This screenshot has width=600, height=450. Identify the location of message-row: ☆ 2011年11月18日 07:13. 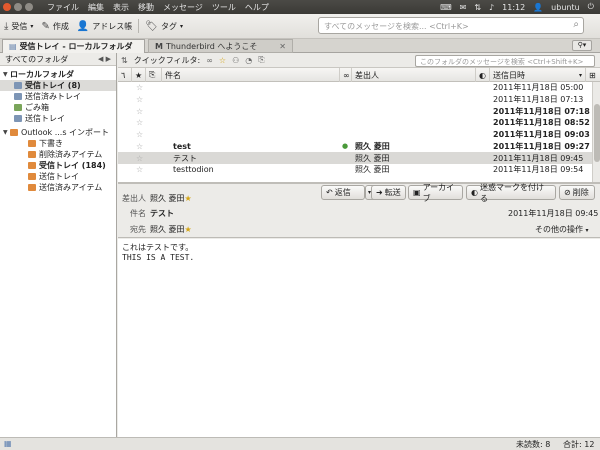
(355, 100).